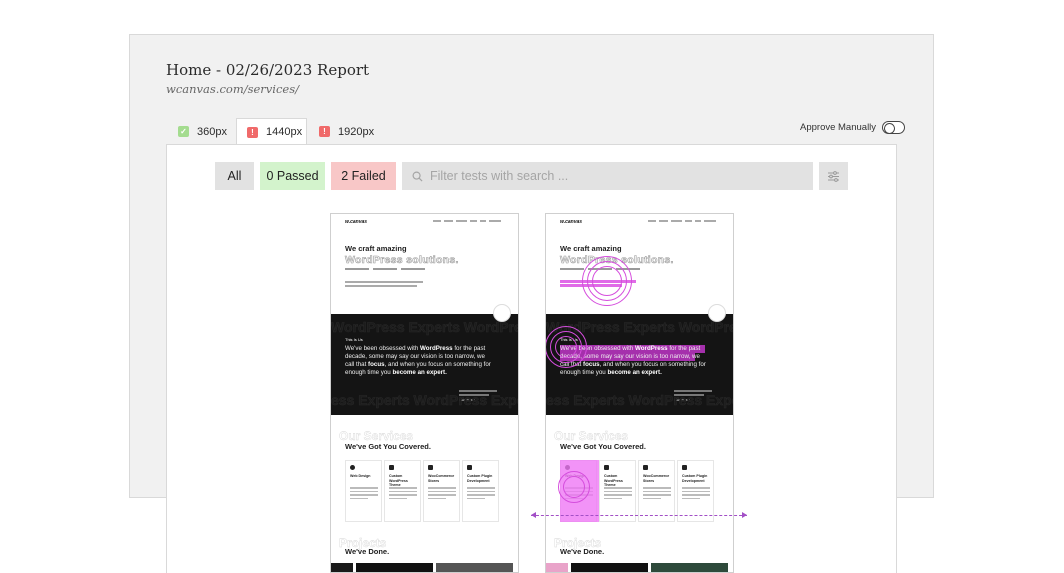 The image size is (1064, 573). I want to click on tab-1920px: ! 1920px, so click(346, 131).